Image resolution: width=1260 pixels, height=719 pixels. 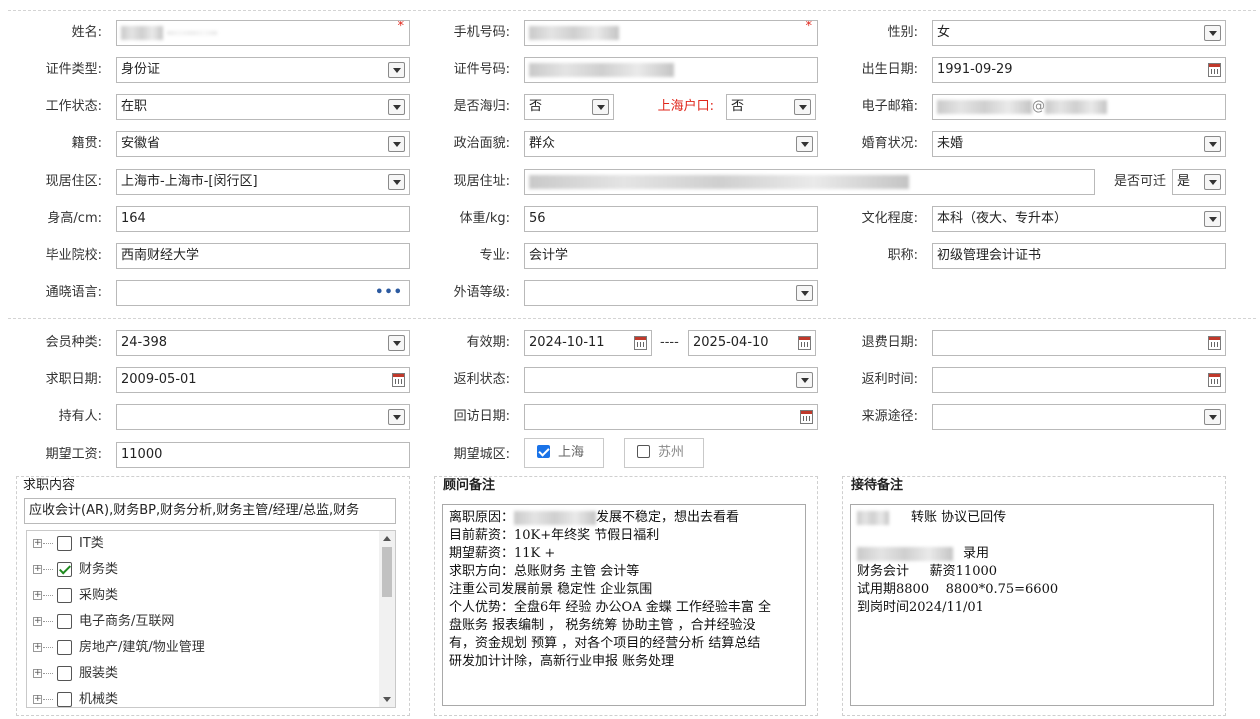 I want to click on source-select, so click(x=1079, y=417).